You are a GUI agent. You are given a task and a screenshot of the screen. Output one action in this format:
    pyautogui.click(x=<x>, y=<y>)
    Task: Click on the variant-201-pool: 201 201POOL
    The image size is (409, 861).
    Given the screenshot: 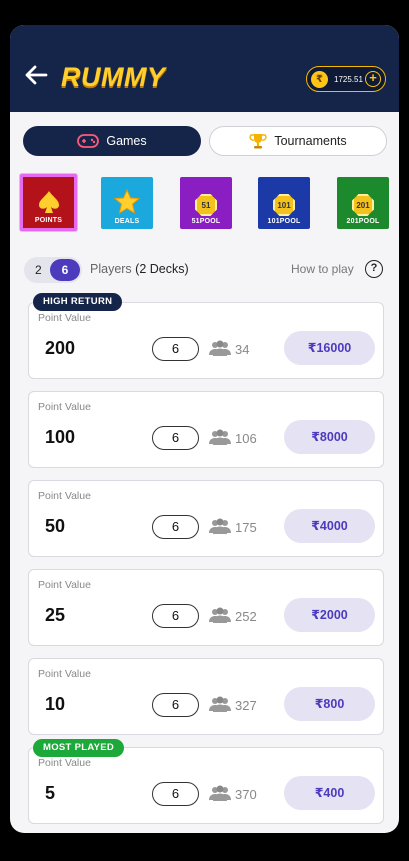 What is the action you would take?
    pyautogui.click(x=363, y=203)
    